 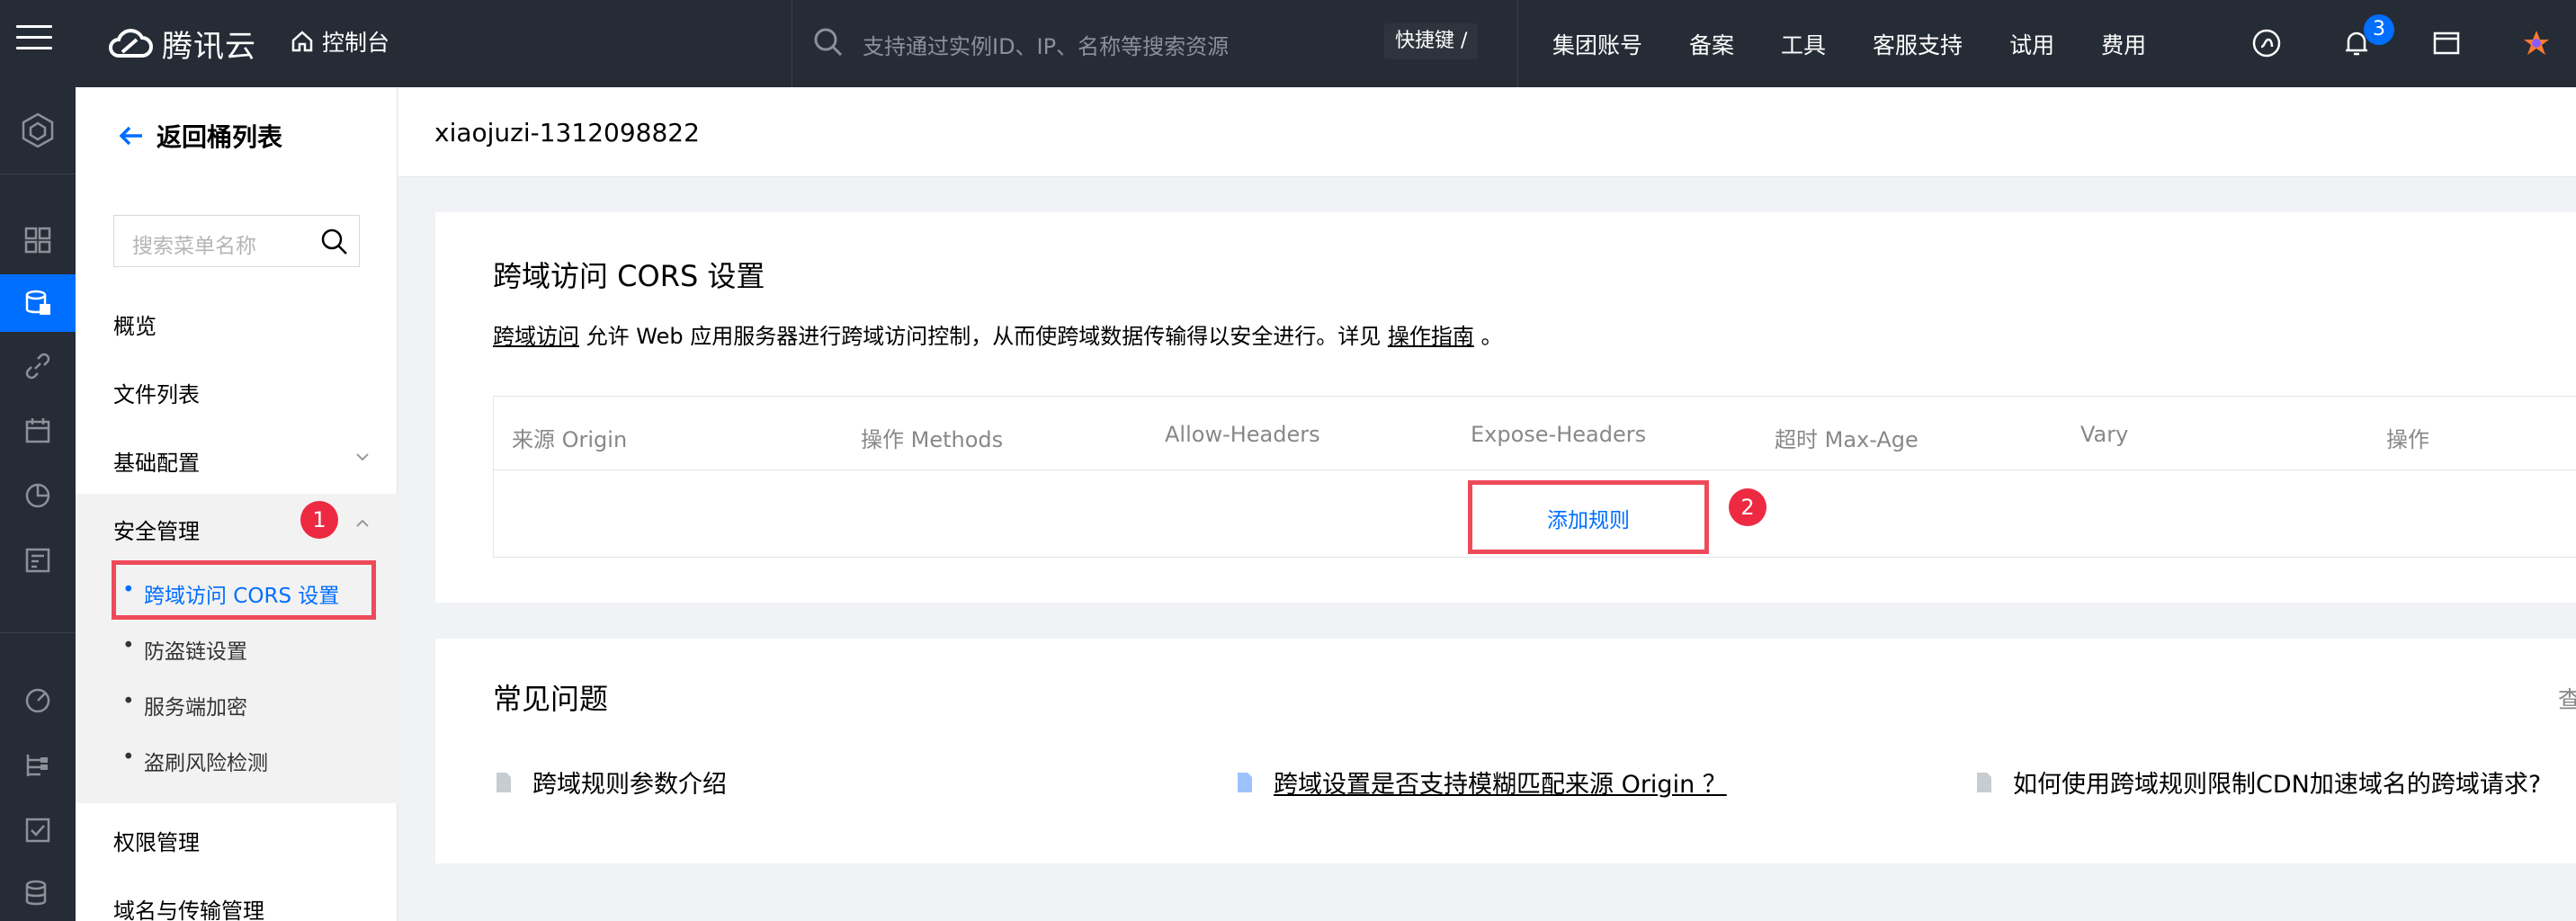 What do you see at coordinates (1847, 440) in the screenshot?
I see `col-max-age: 超时 Max-Age` at bounding box center [1847, 440].